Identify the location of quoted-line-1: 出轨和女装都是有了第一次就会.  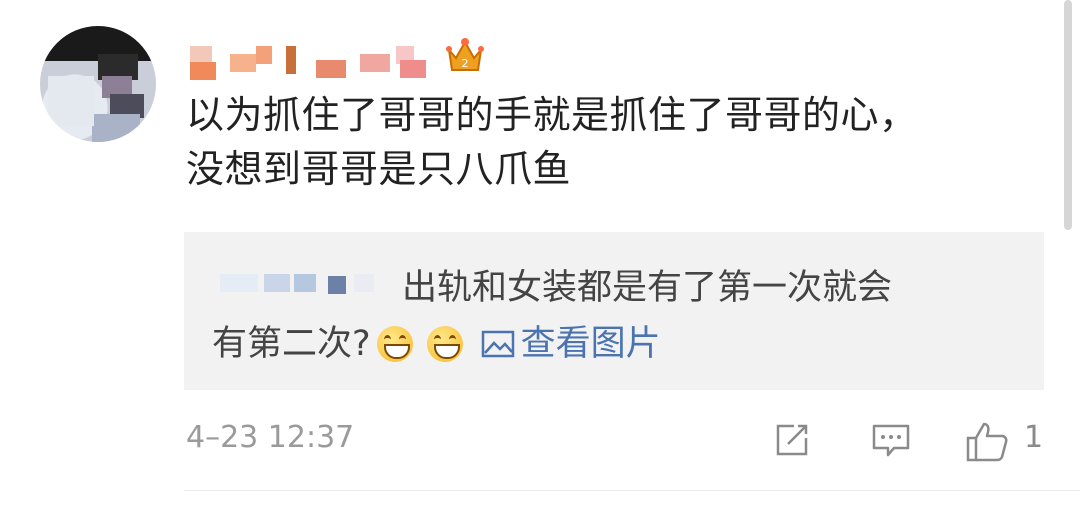
(647, 288).